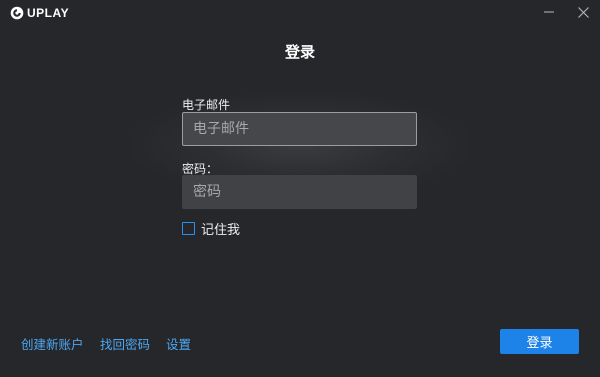  Describe the element at coordinates (299, 192) in the screenshot. I see `password-field` at that location.